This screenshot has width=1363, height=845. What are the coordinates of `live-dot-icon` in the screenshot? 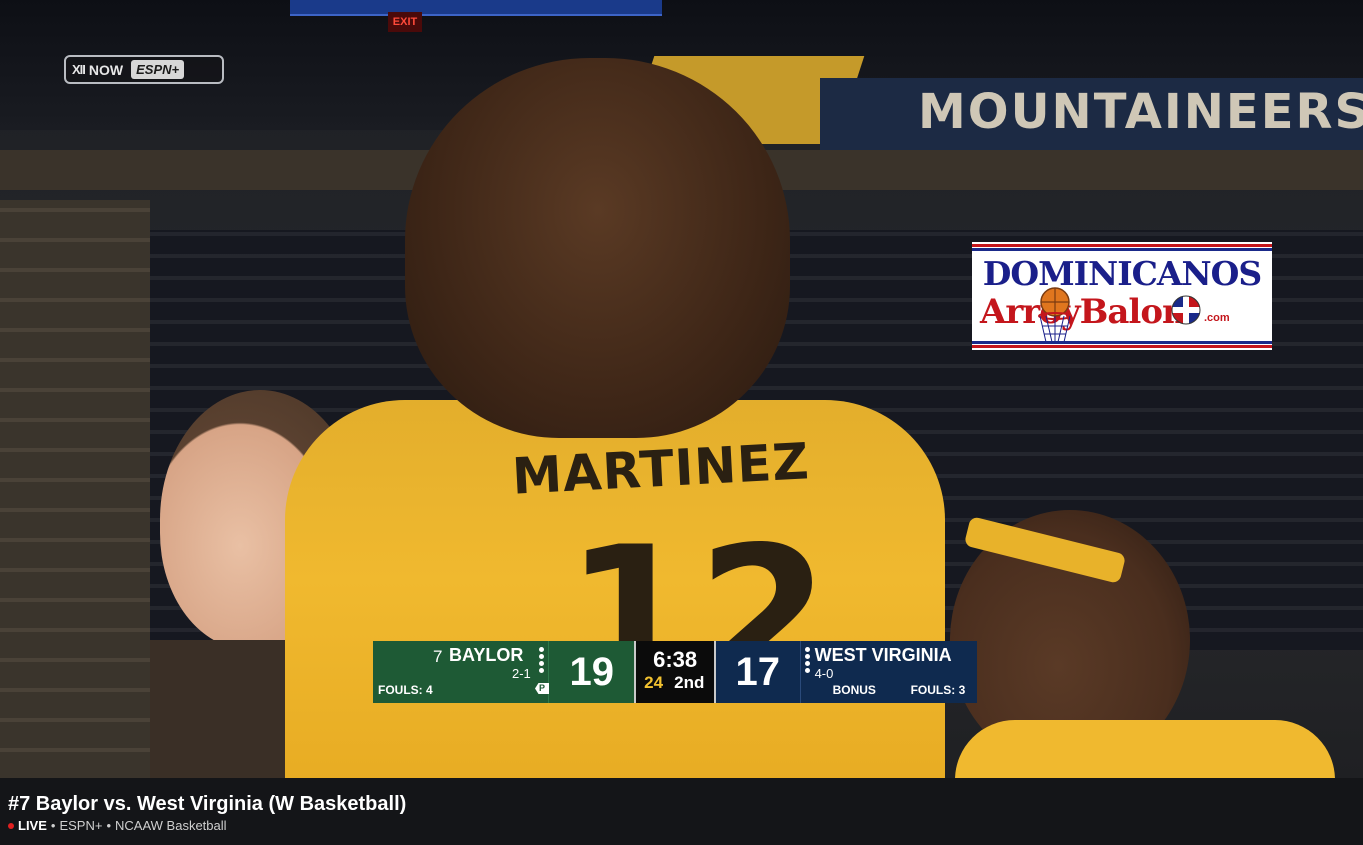 It's located at (11, 825).